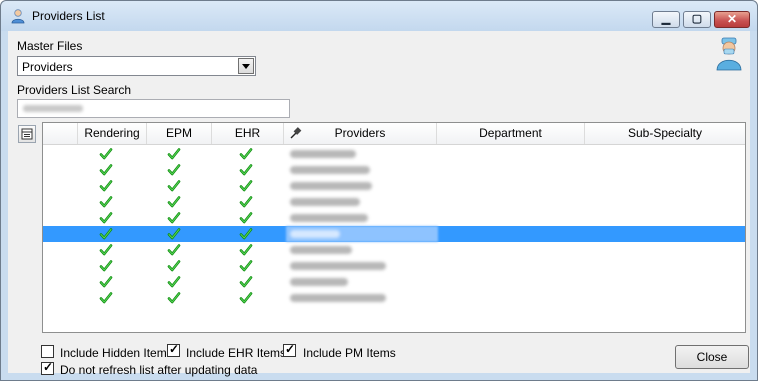  I want to click on column-chooser-icon, so click(27, 134).